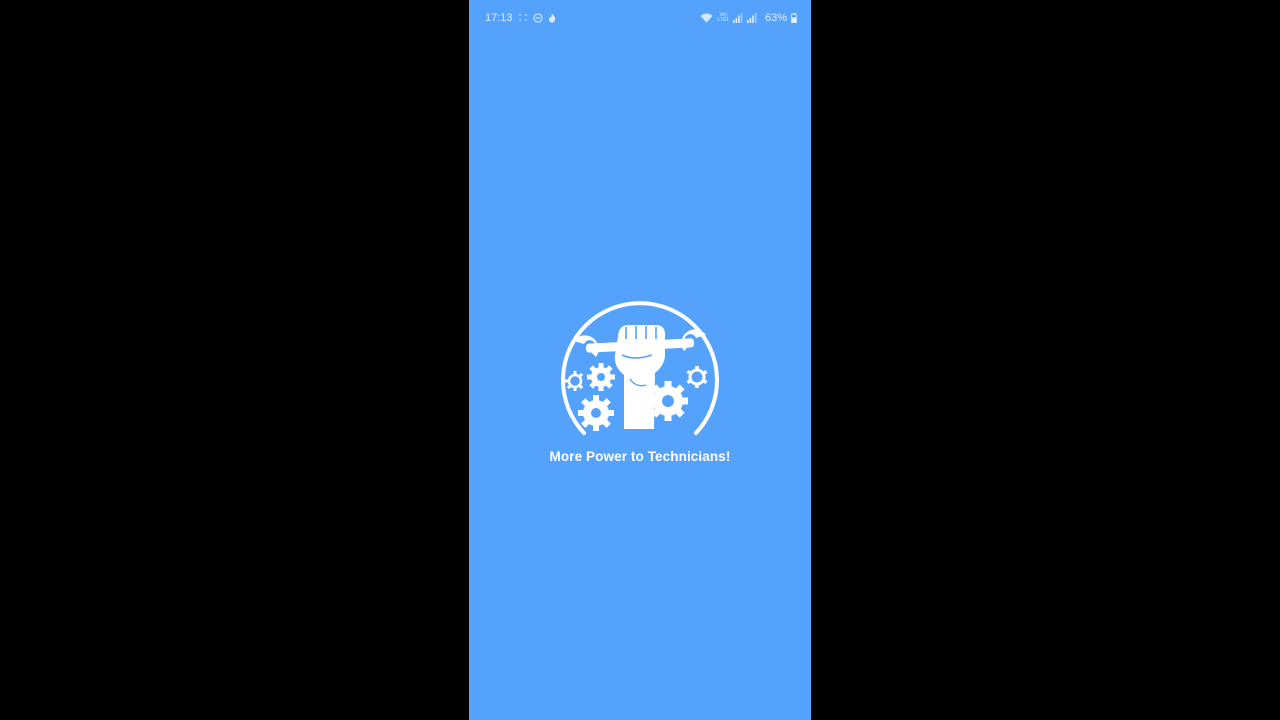 This screenshot has width=1280, height=720. What do you see at coordinates (537, 17) in the screenshot?
I see `do-not-disturb-icon` at bounding box center [537, 17].